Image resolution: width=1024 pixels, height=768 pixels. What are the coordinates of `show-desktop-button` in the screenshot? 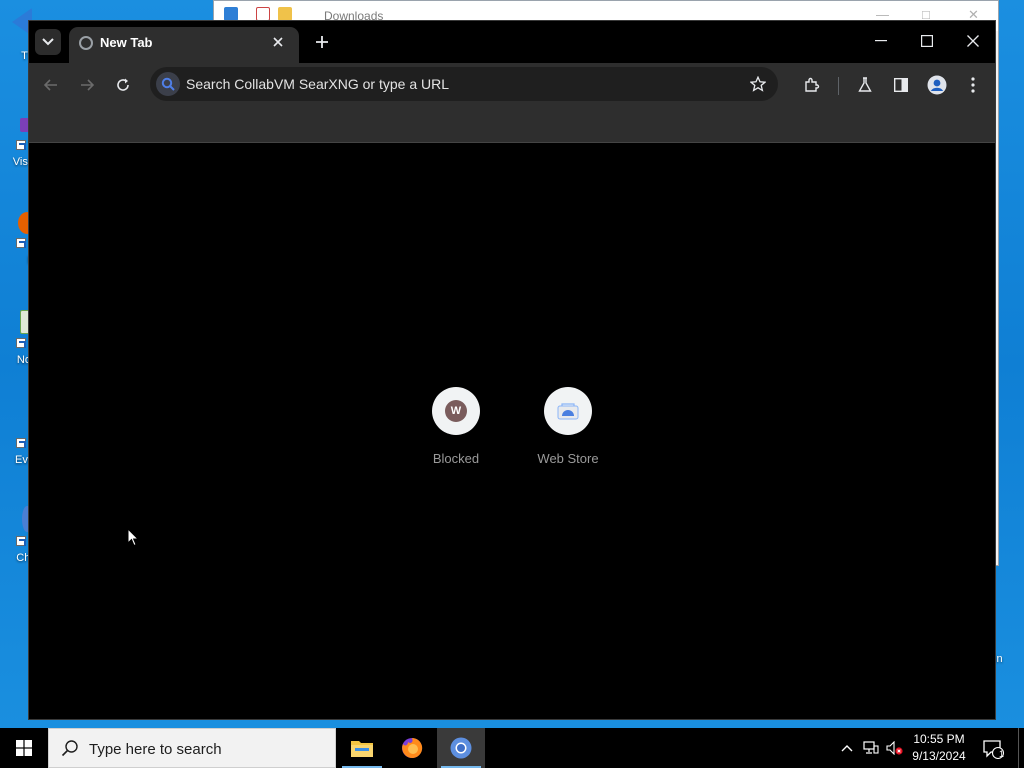 It's located at (1021, 748).